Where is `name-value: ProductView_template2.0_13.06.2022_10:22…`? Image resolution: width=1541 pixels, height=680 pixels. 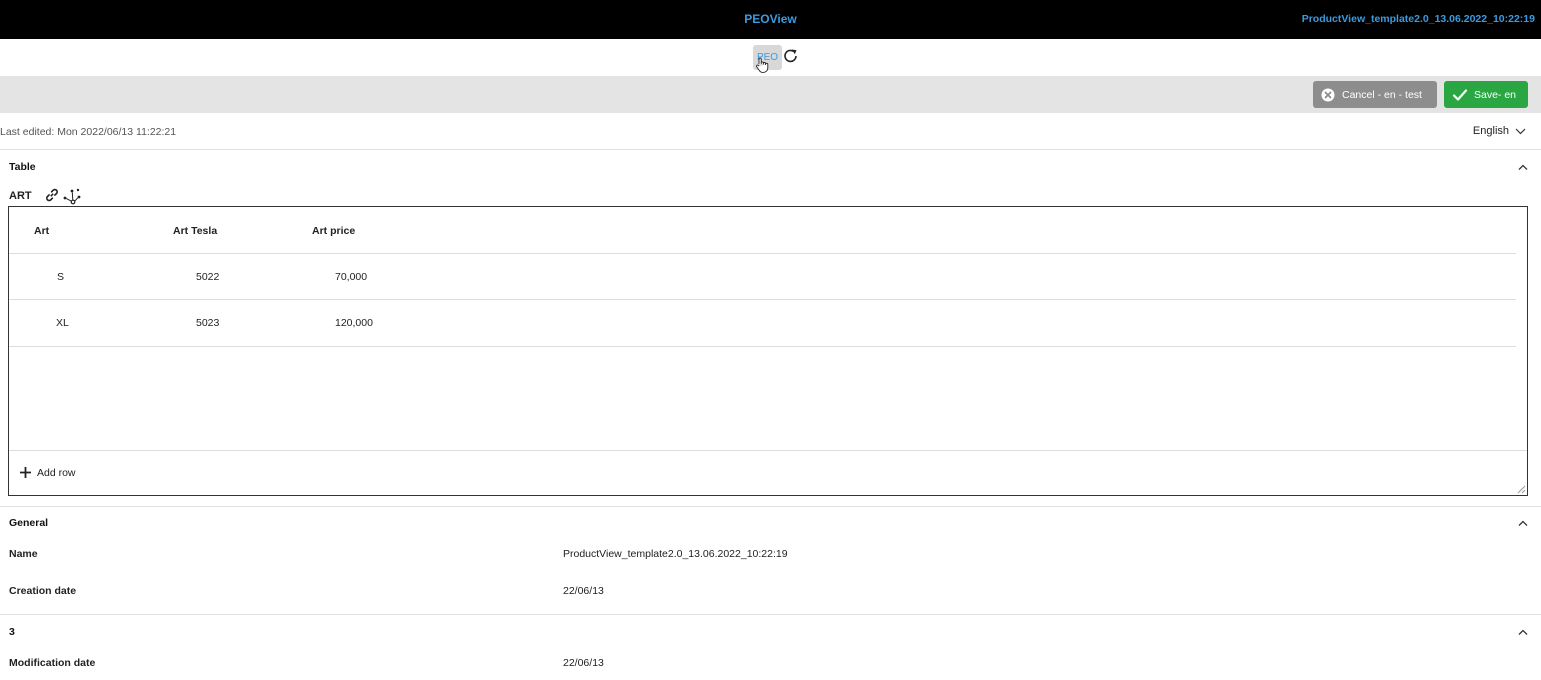 name-value: ProductView_template2.0_13.06.2022_10:22… is located at coordinates (675, 554).